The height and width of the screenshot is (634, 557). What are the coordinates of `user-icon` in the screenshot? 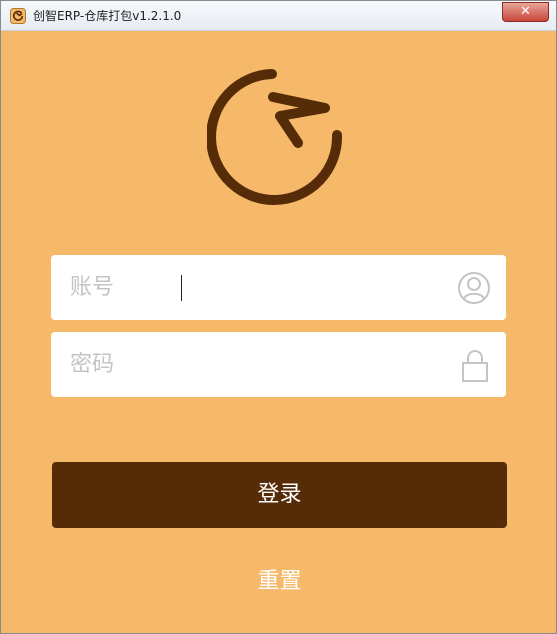 It's located at (474, 288).